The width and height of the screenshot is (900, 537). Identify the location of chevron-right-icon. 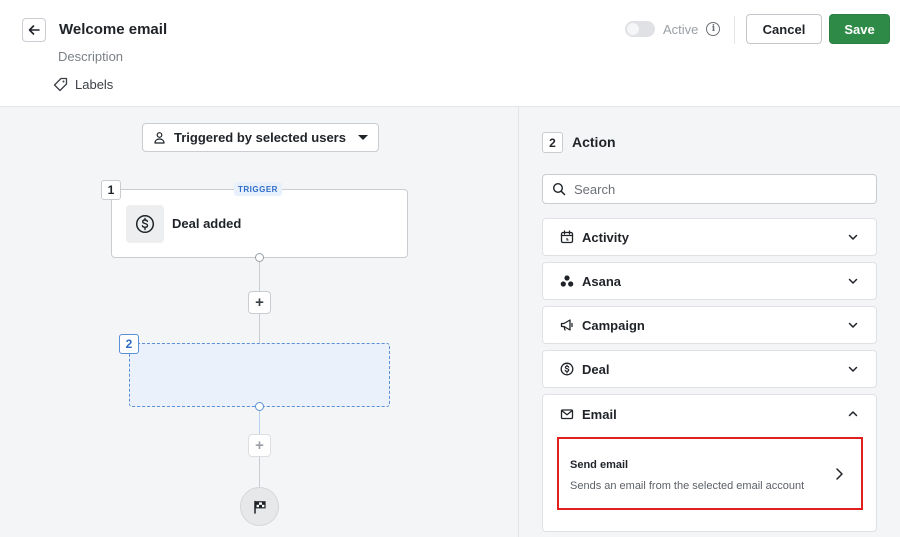
(839, 474).